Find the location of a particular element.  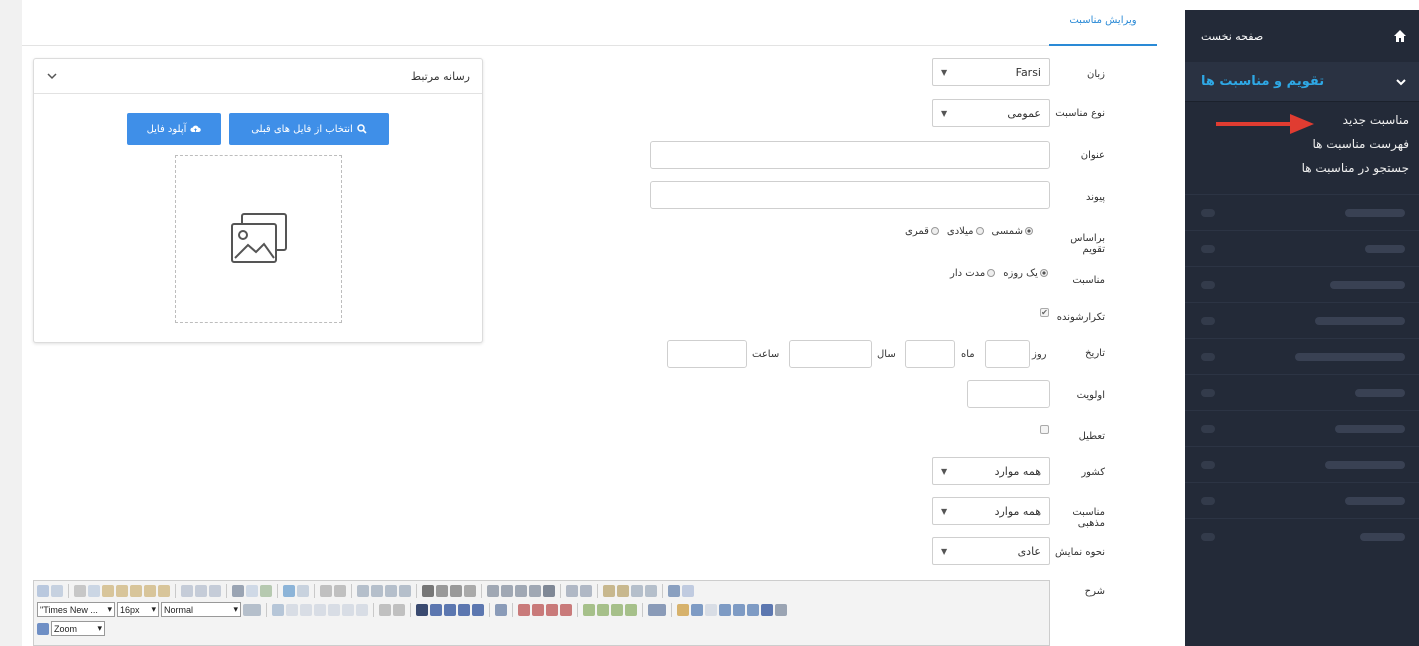

paste-text-icon is located at coordinates (122, 590).